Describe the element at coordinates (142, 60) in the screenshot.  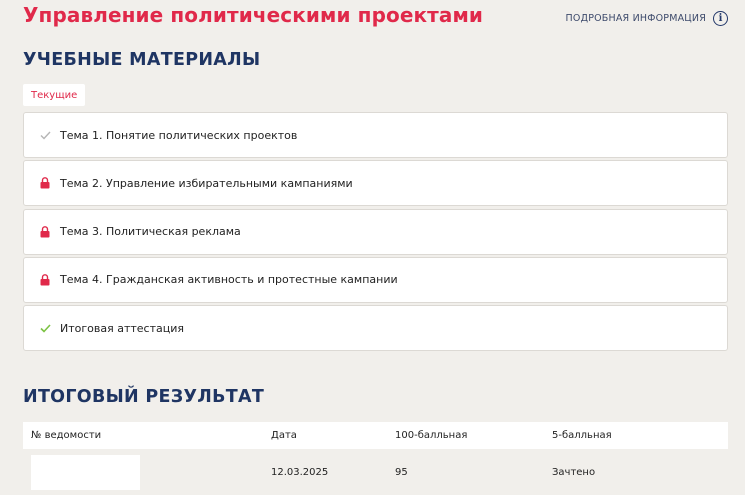
I see `materials-heading: УЧЕБНЫЕ МАТЕРИАЛЫ` at that location.